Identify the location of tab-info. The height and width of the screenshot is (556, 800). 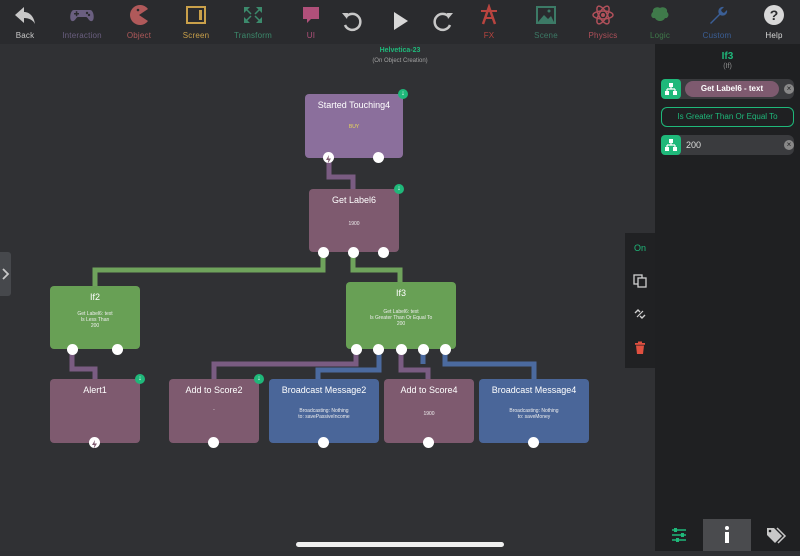
(727, 535).